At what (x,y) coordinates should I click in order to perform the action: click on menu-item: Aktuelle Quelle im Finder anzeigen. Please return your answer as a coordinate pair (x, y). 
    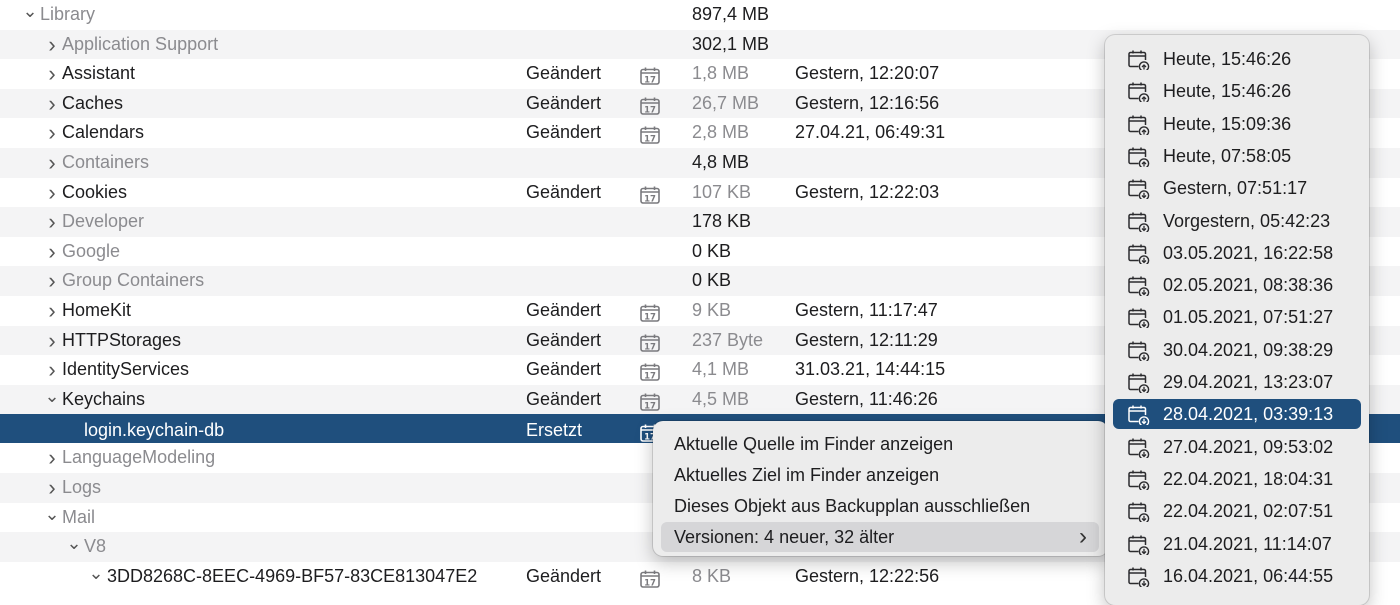
    Looking at the image, I should click on (880, 444).